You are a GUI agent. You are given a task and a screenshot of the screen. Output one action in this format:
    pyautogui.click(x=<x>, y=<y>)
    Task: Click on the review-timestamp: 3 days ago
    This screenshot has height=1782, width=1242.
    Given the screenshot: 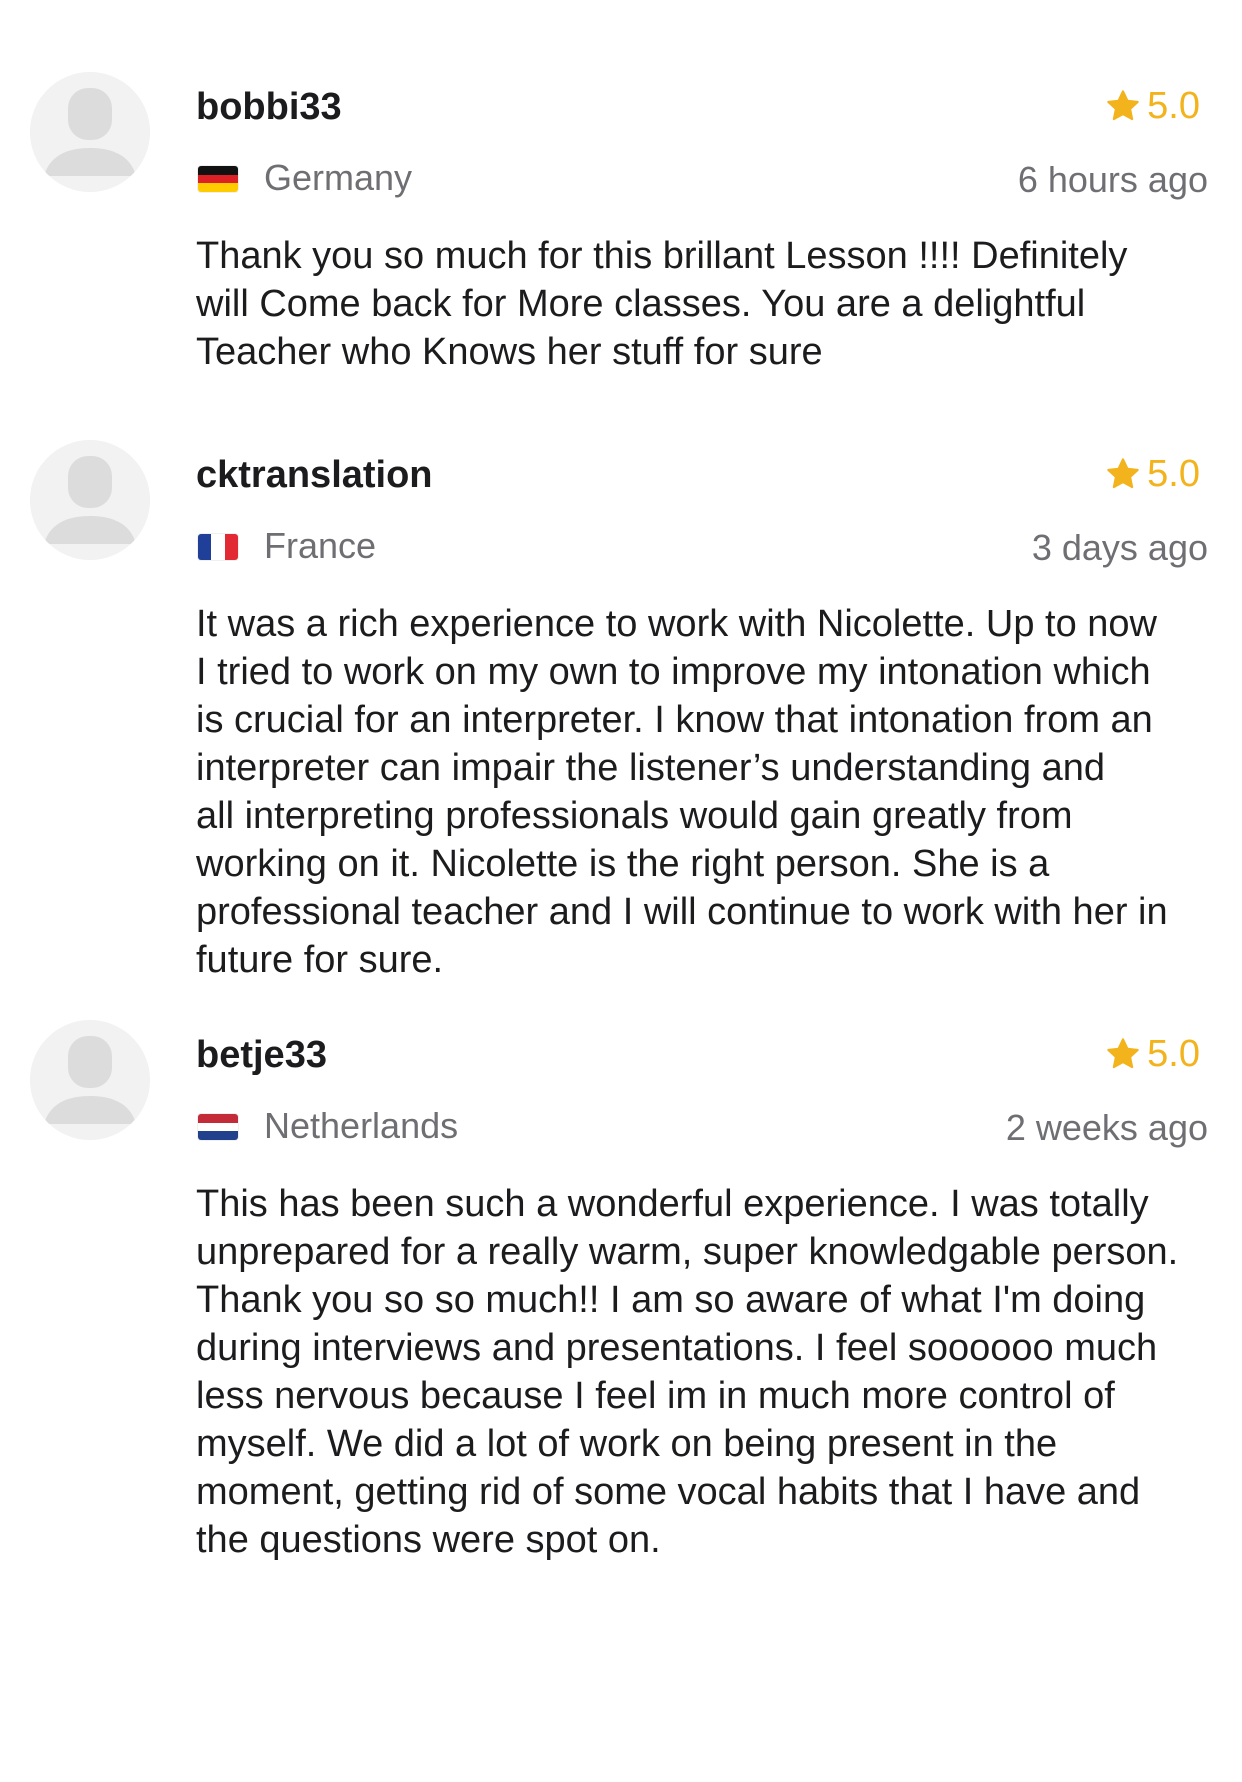 What is the action you would take?
    pyautogui.click(x=1119, y=547)
    